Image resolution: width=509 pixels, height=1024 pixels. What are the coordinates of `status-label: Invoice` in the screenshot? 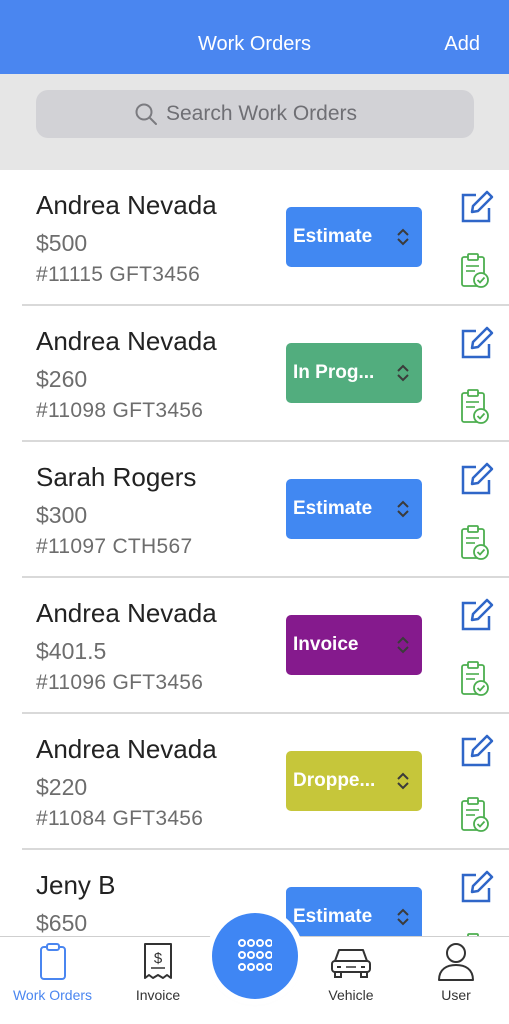 It's located at (326, 644).